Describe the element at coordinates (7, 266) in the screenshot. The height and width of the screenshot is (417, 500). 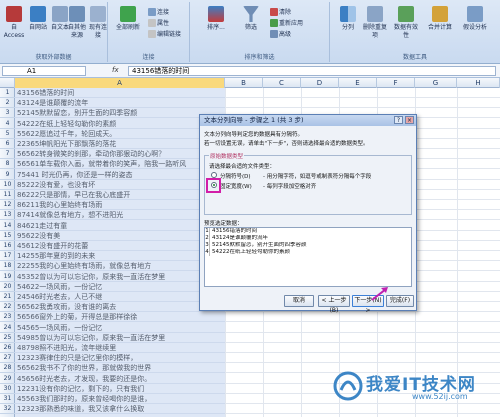
I see `row-header: 18` at that location.